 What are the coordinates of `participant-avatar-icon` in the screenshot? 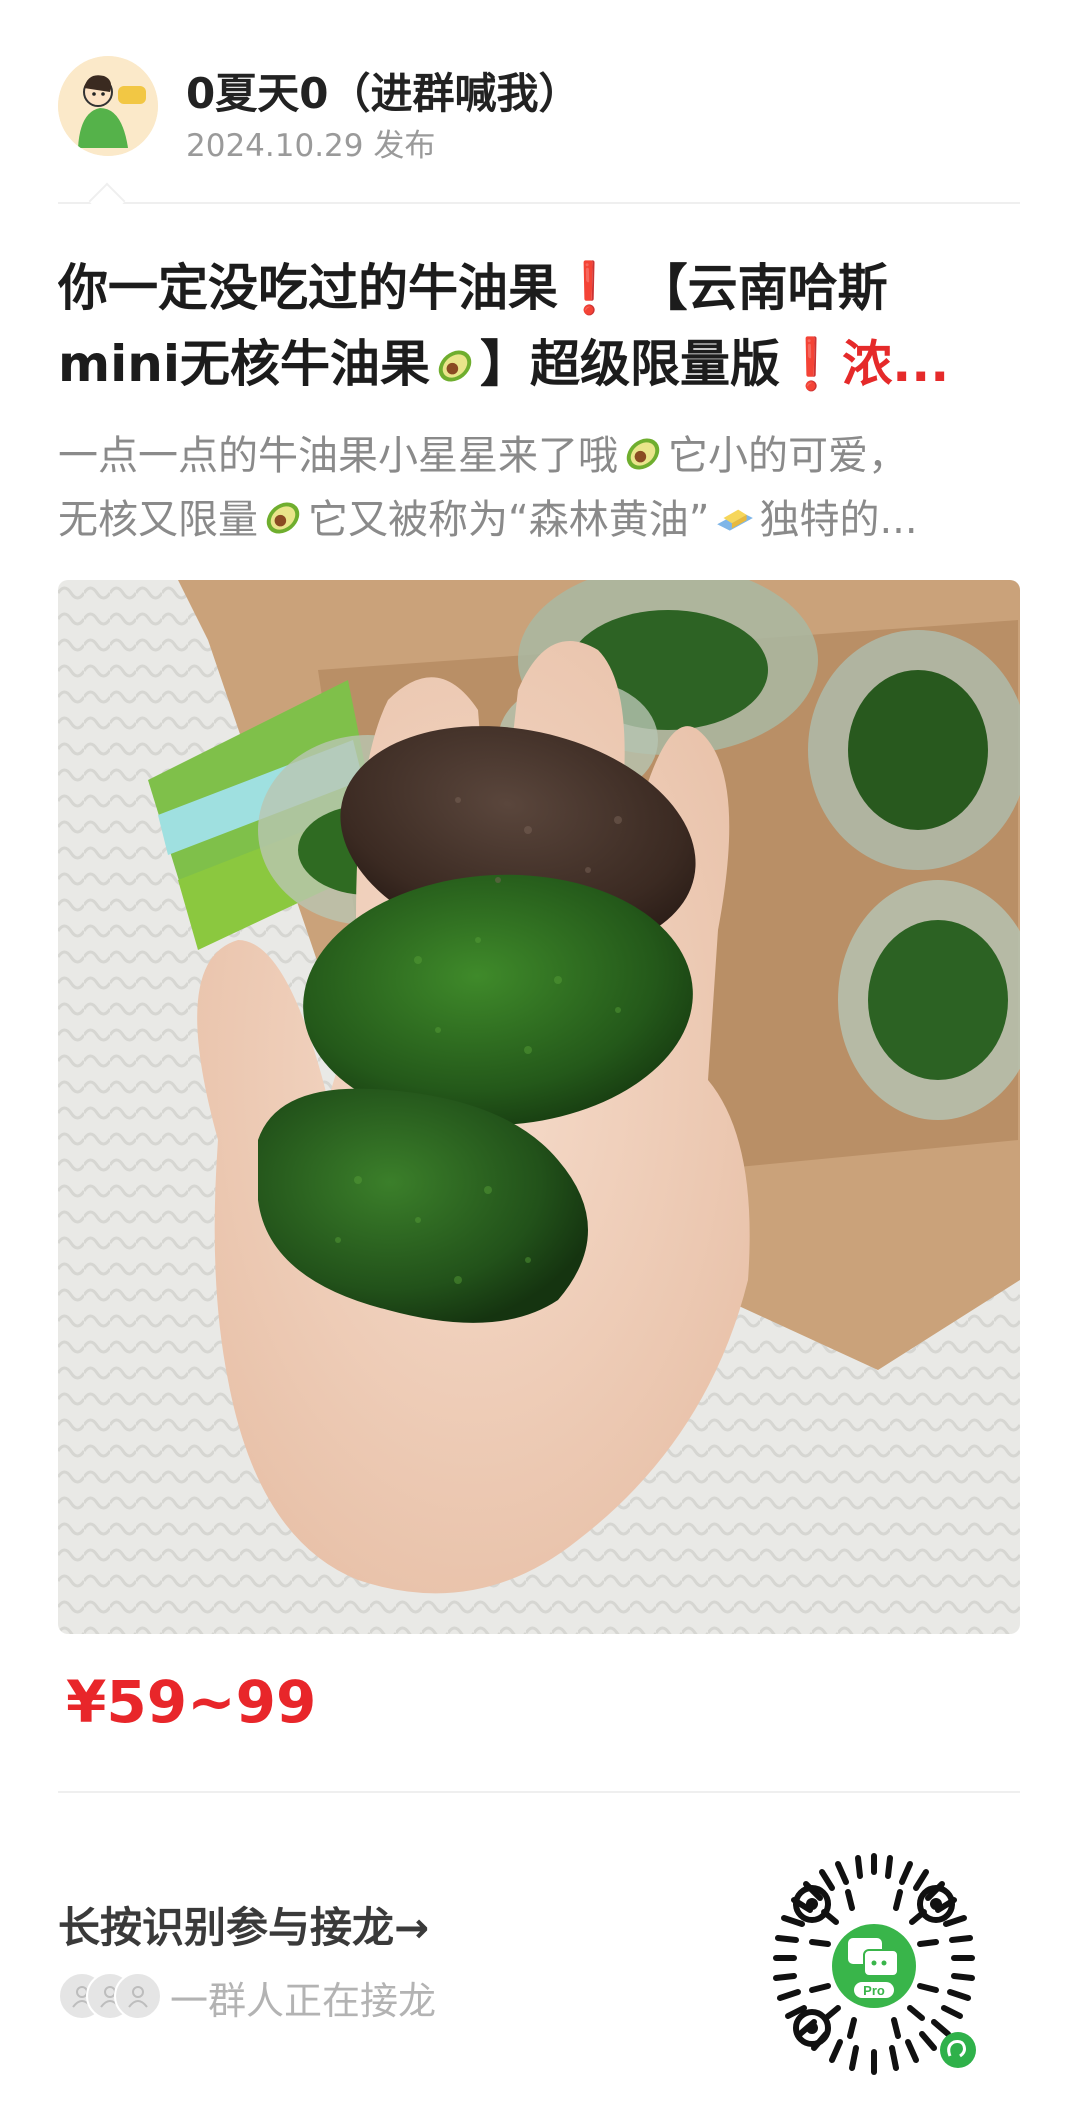 It's located at (138, 1996).